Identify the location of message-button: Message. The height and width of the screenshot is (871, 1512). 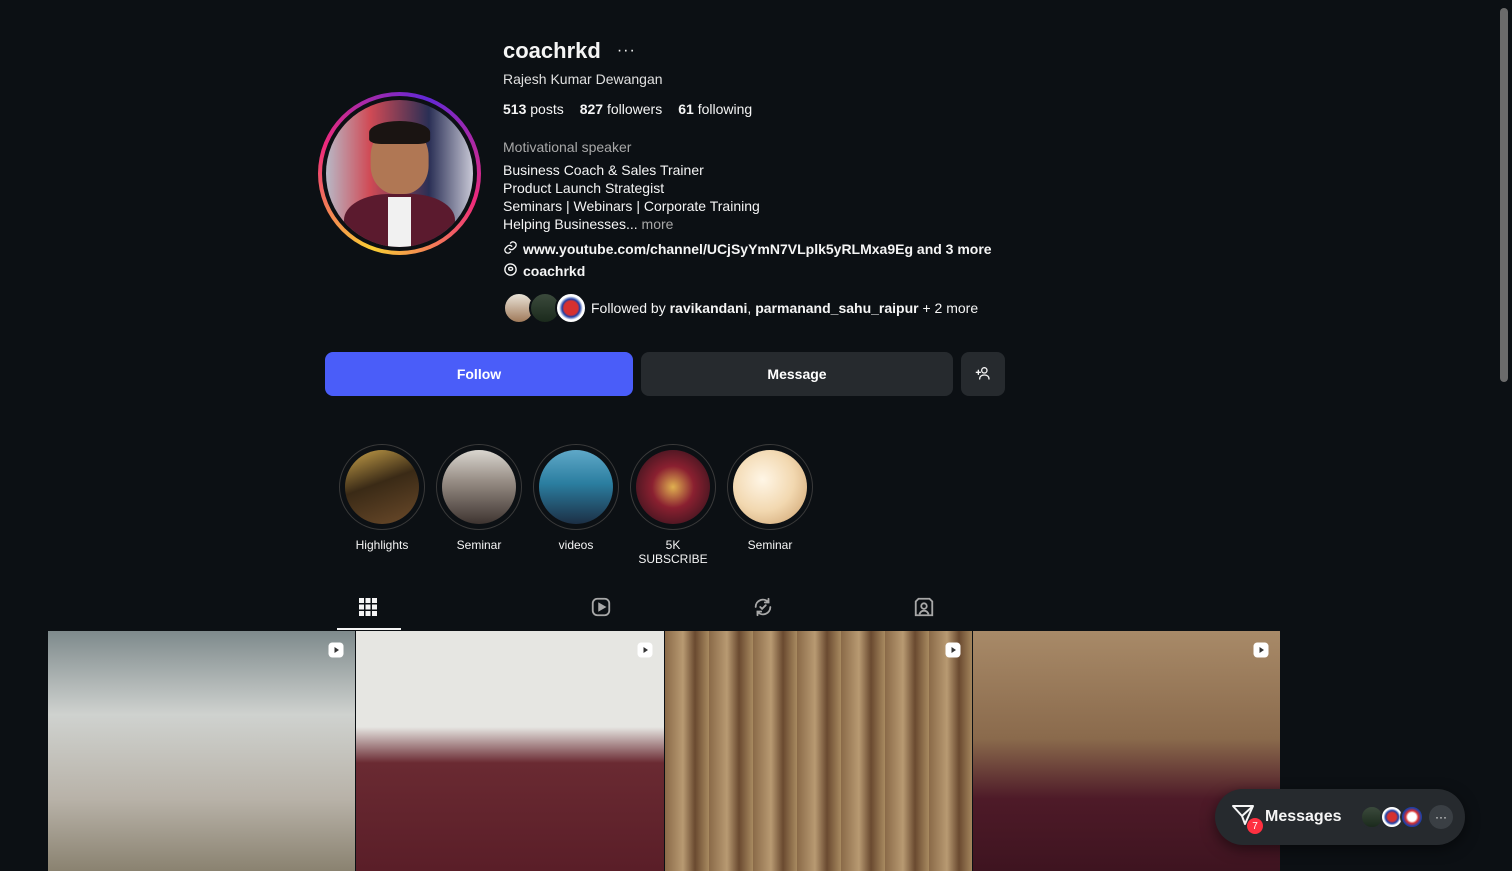
(797, 374).